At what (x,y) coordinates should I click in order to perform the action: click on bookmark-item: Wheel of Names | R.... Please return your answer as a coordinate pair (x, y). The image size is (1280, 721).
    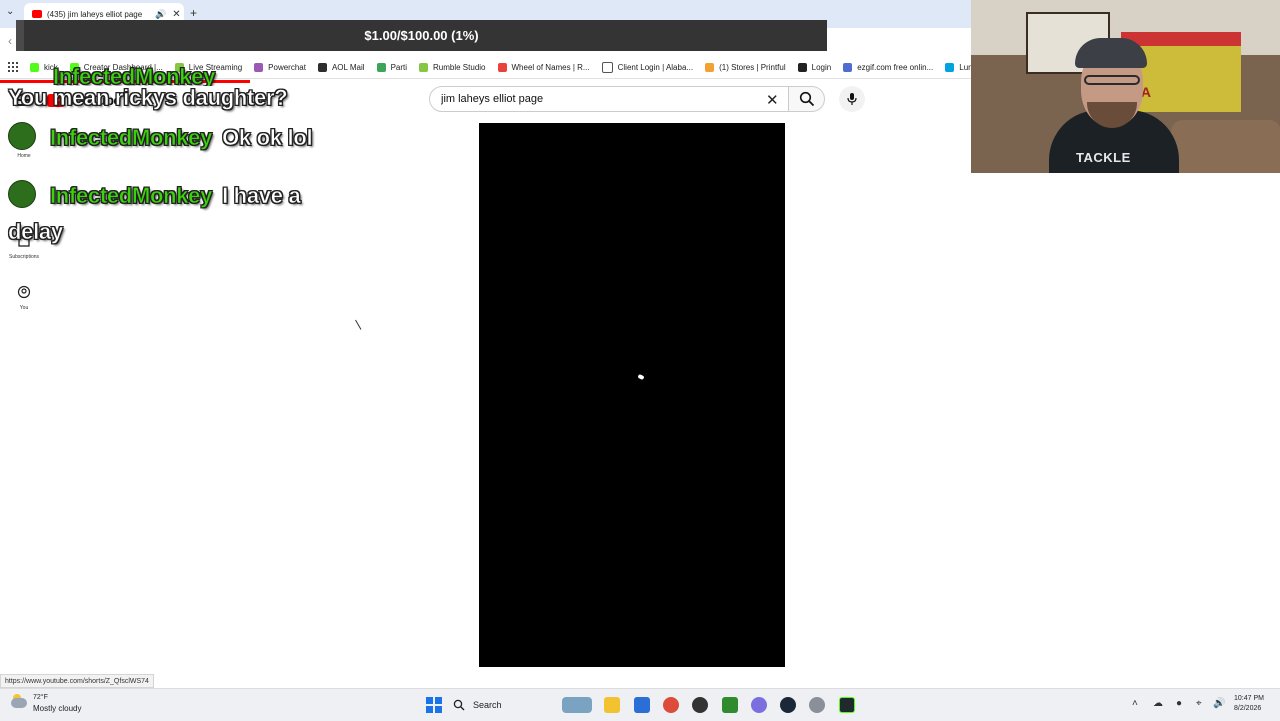
    Looking at the image, I should click on (543, 67).